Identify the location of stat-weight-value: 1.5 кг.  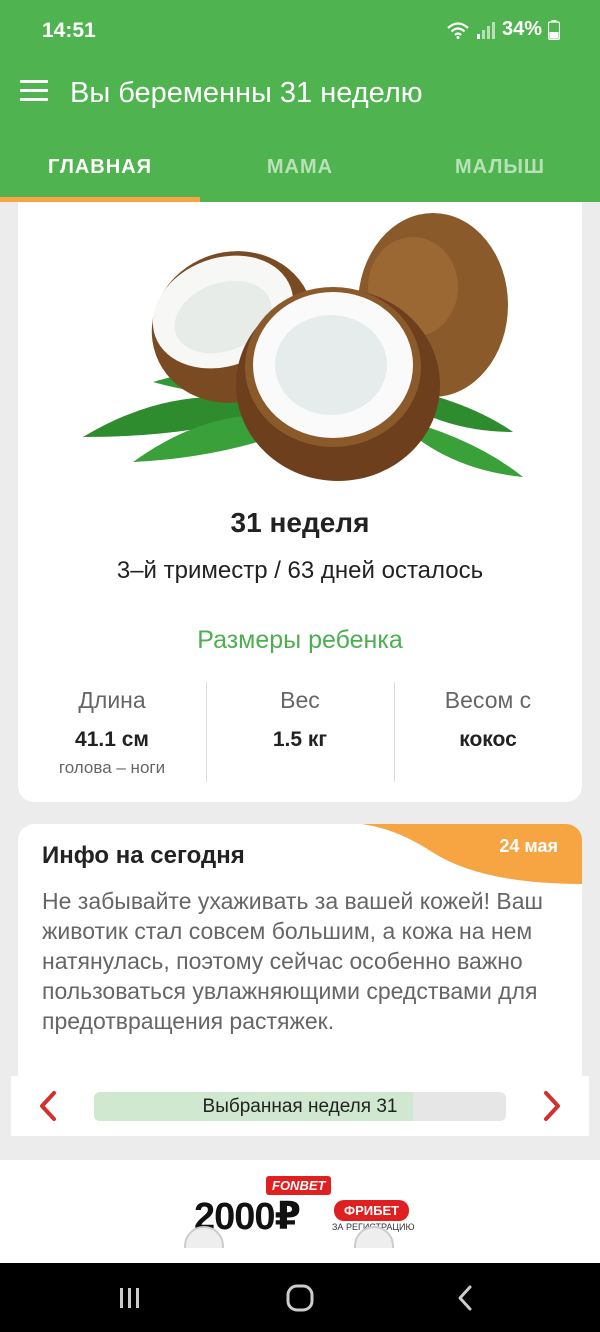
(300, 739).